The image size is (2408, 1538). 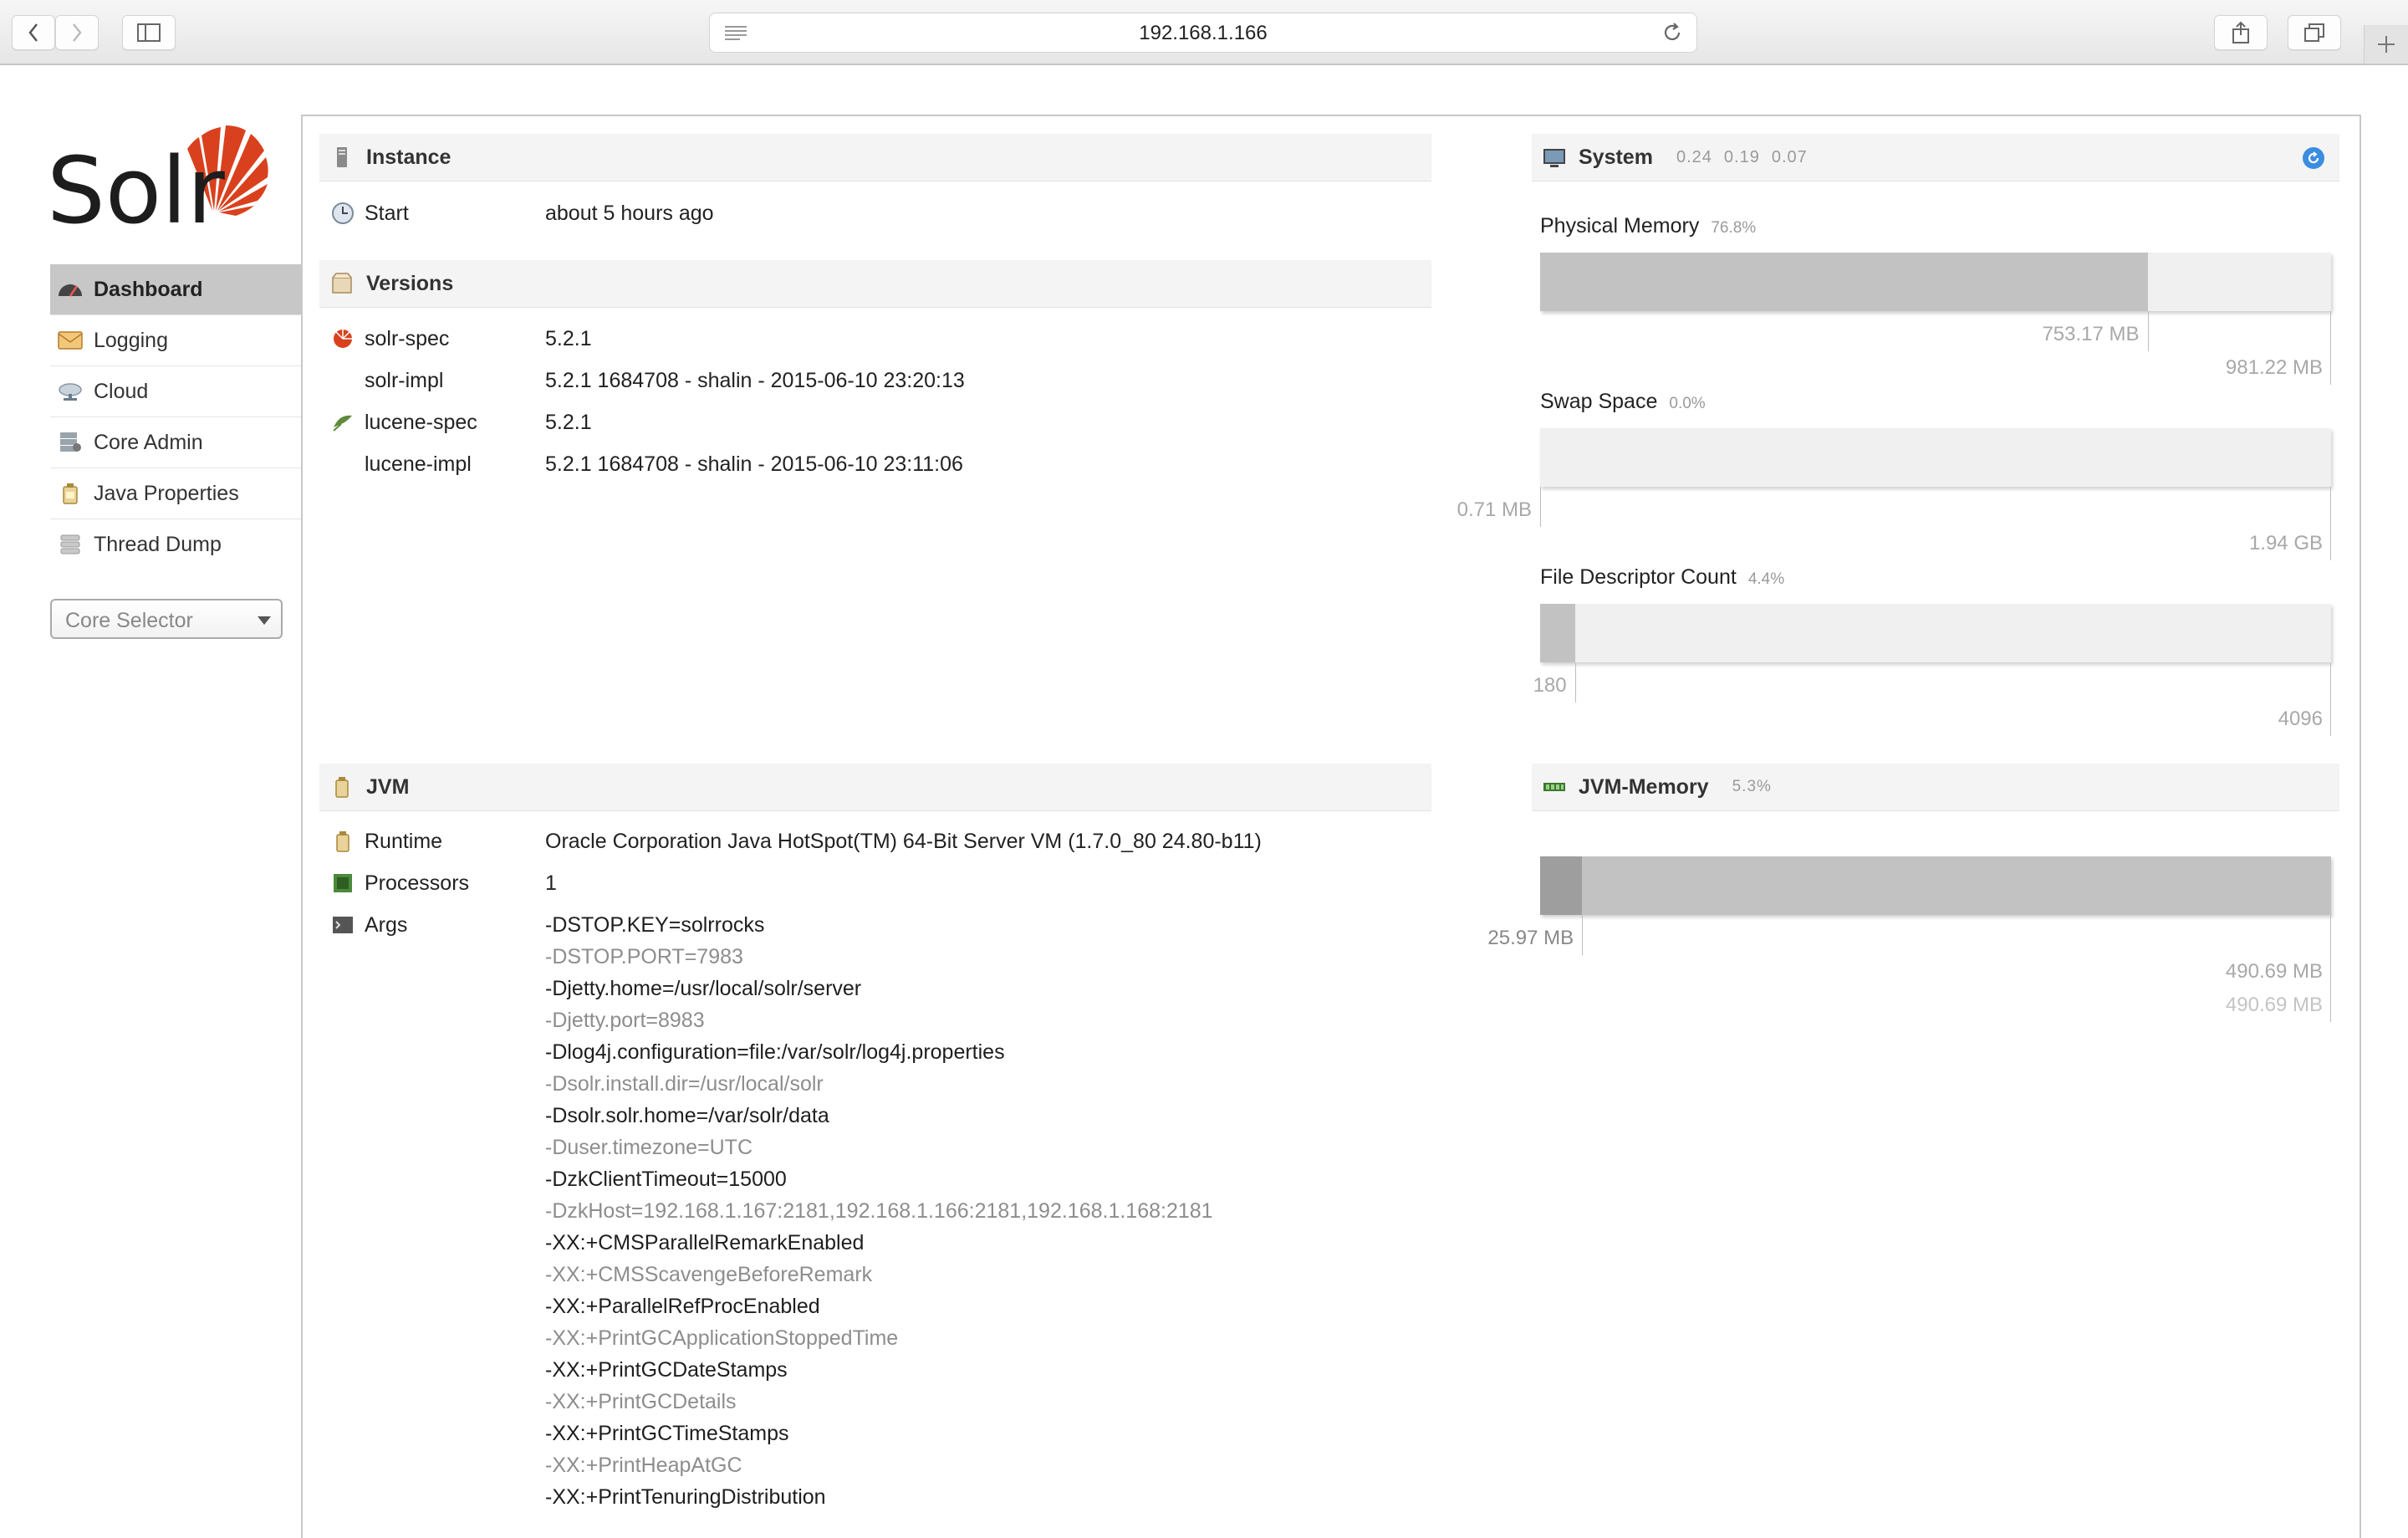 I want to click on jvm-memory-used-fill, so click(x=1562, y=885).